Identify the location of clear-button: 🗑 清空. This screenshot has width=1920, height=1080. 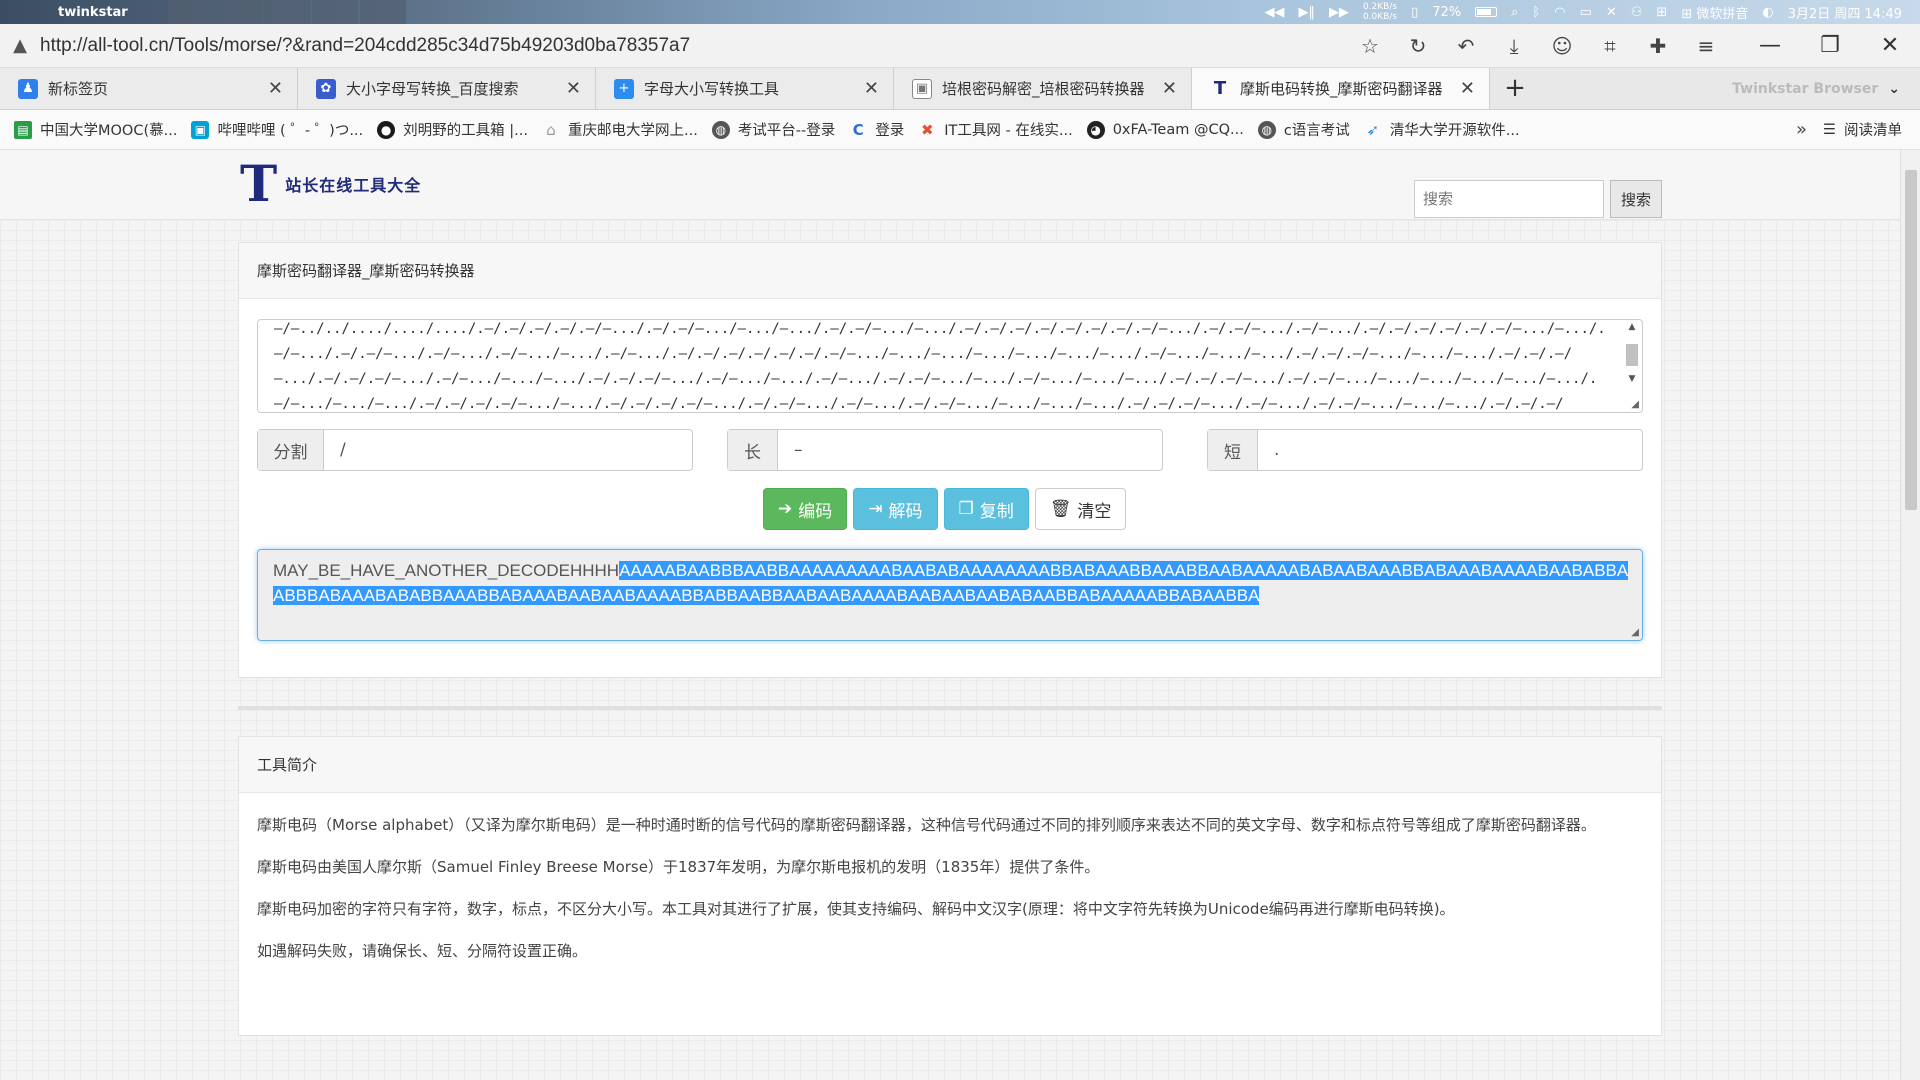
(1080, 509).